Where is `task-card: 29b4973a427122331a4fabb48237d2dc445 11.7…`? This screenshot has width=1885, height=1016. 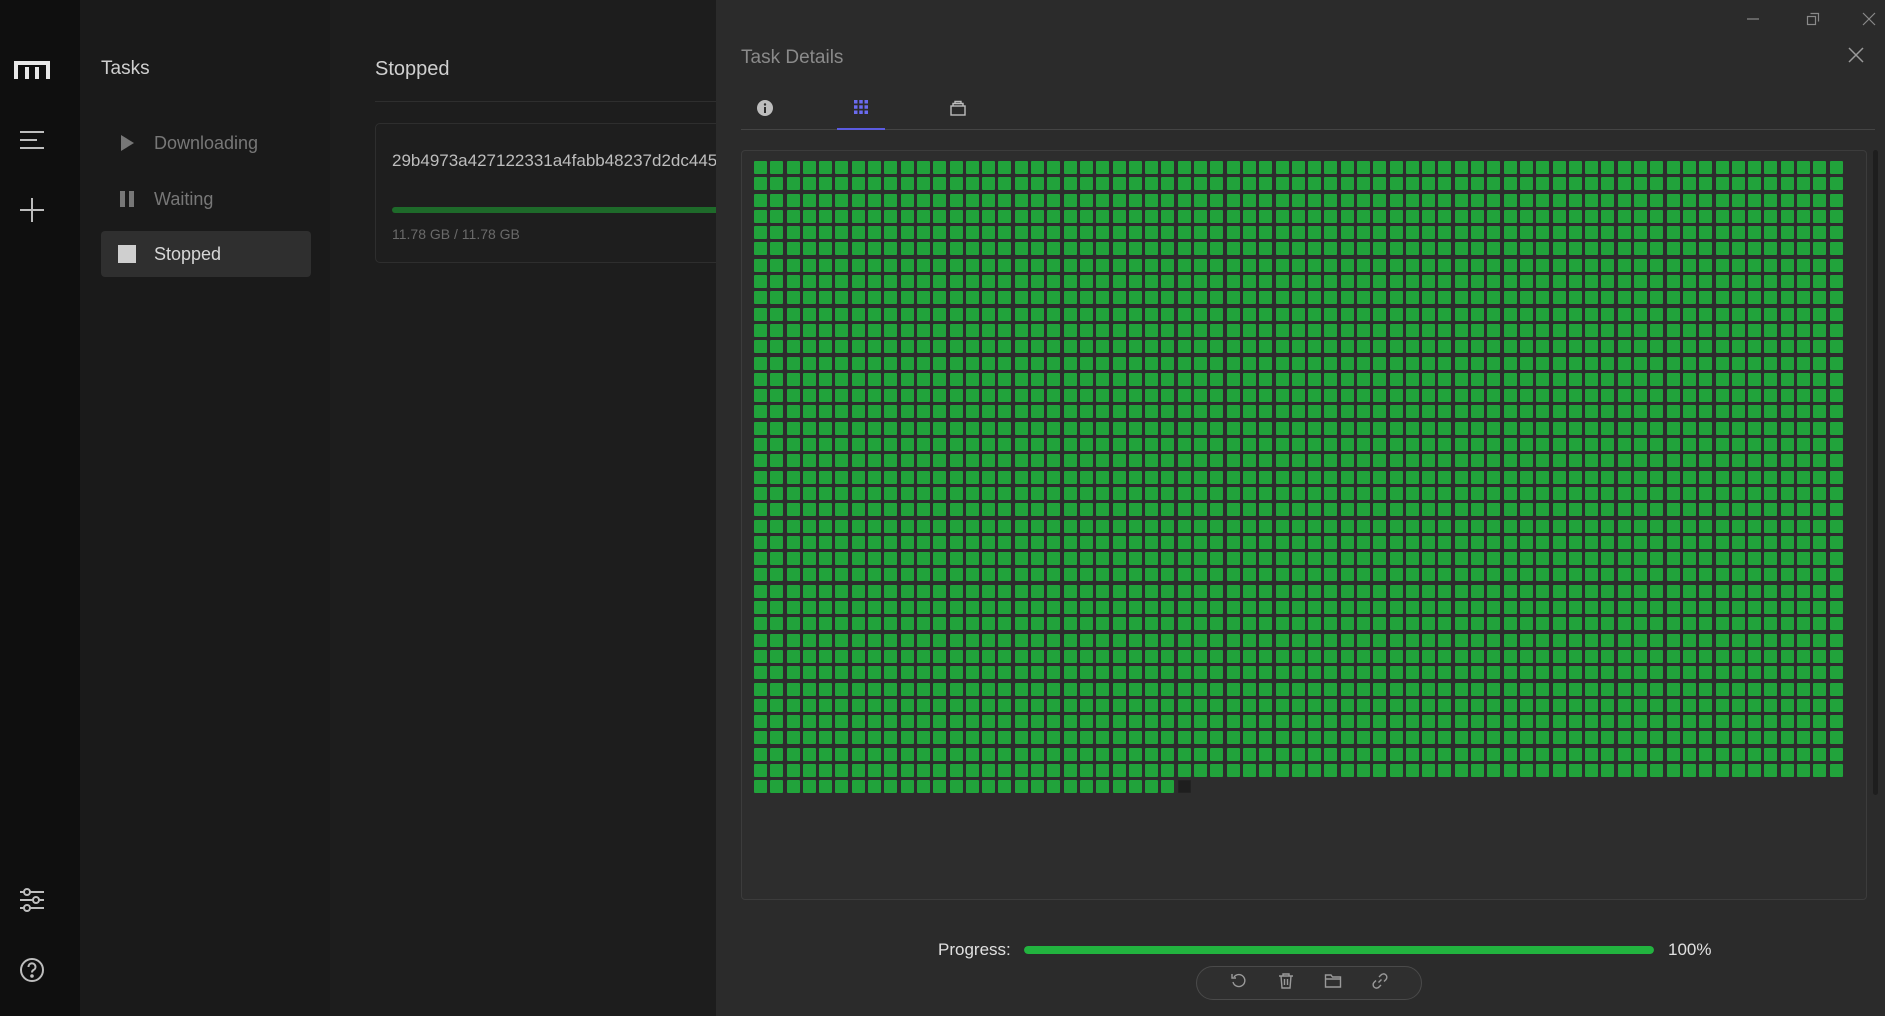 task-card: 29b4973a427122331a4fabb48237d2dc445 11.7… is located at coordinates (555, 193).